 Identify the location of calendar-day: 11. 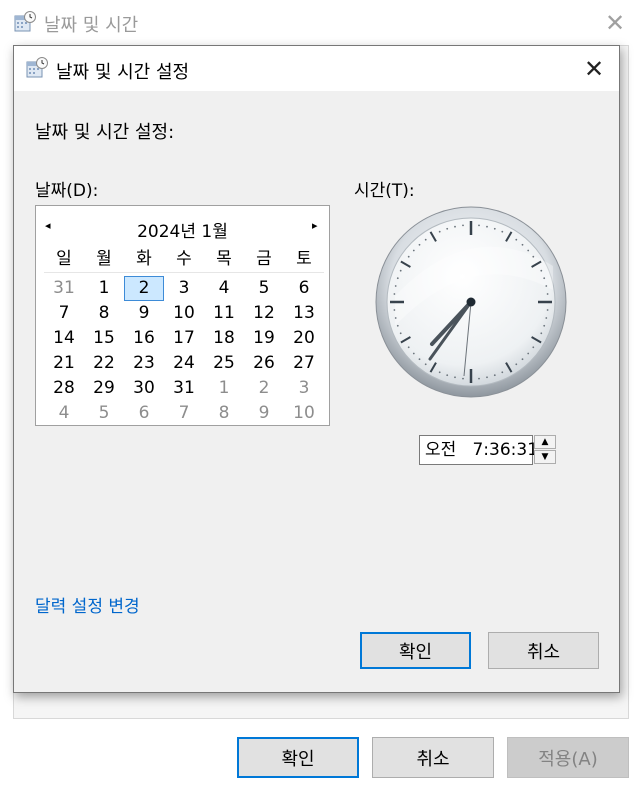
(224, 313).